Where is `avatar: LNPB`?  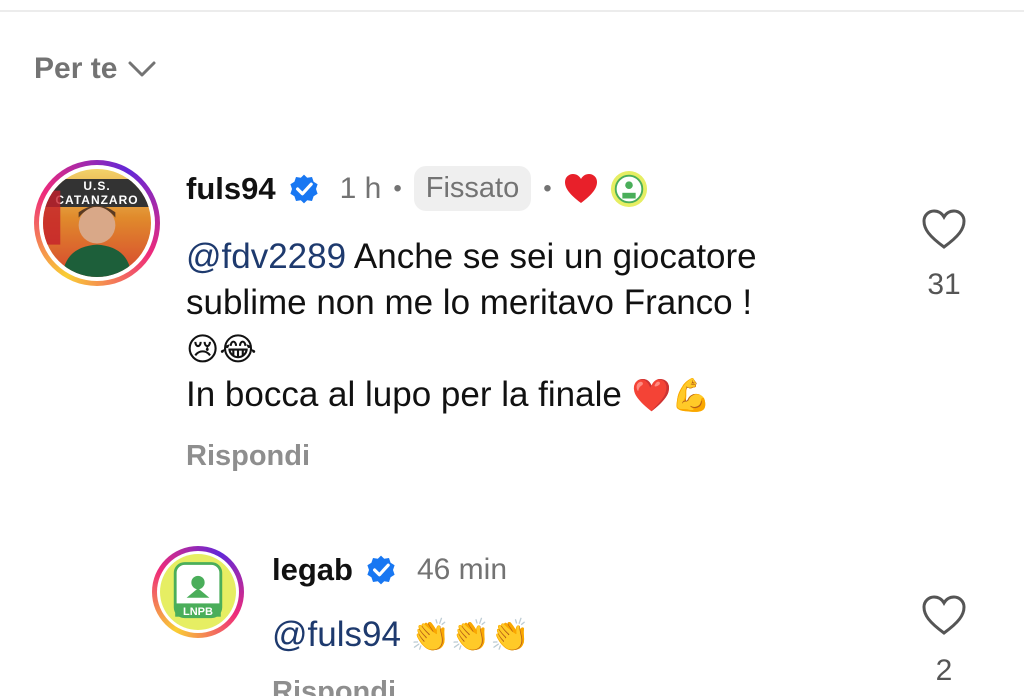 avatar: LNPB is located at coordinates (198, 592).